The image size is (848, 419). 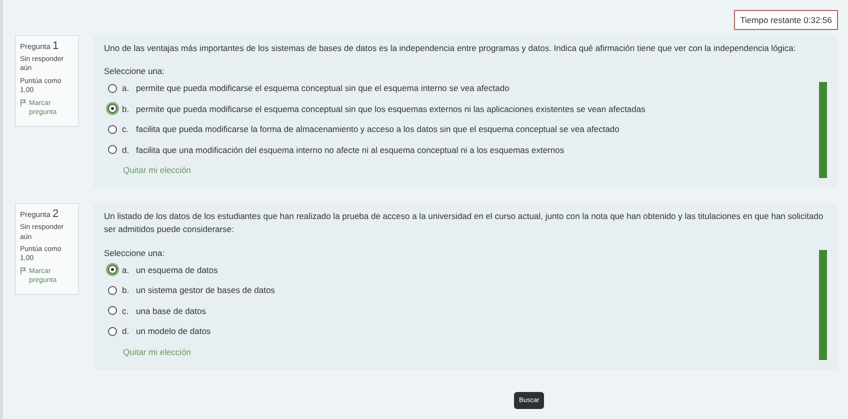 What do you see at coordinates (350, 149) in the screenshot?
I see `option-text: facilita que una modificación del esquema interno no afecte ni al esquema conceptual ni a los esquemas externos` at bounding box center [350, 149].